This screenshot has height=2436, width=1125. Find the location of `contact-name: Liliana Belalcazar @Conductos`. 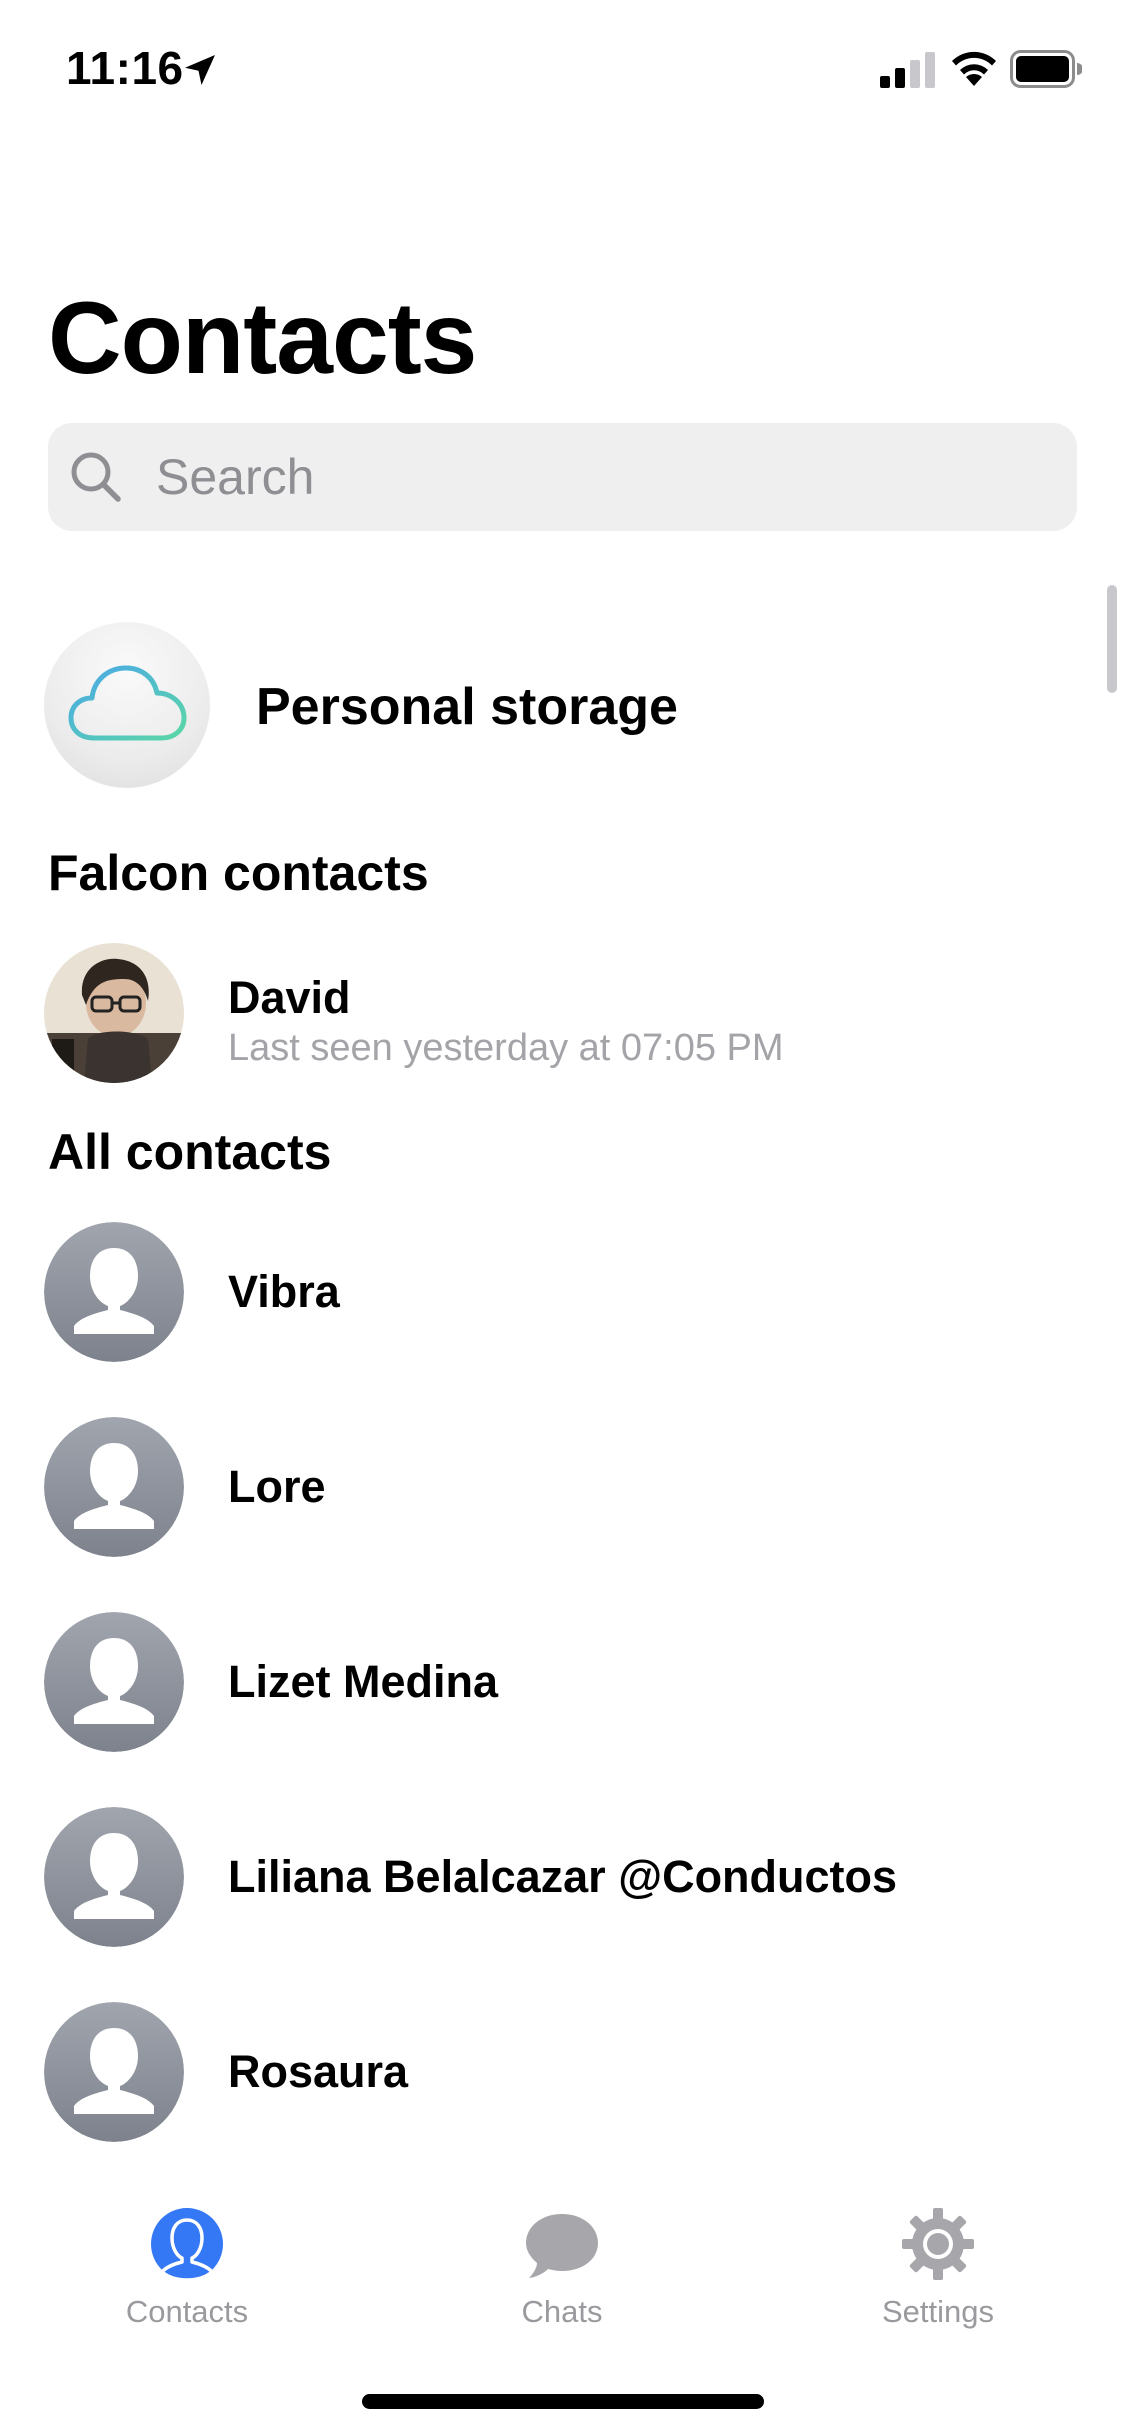

contact-name: Liliana Belalcazar @Conductos is located at coordinates (563, 1876).